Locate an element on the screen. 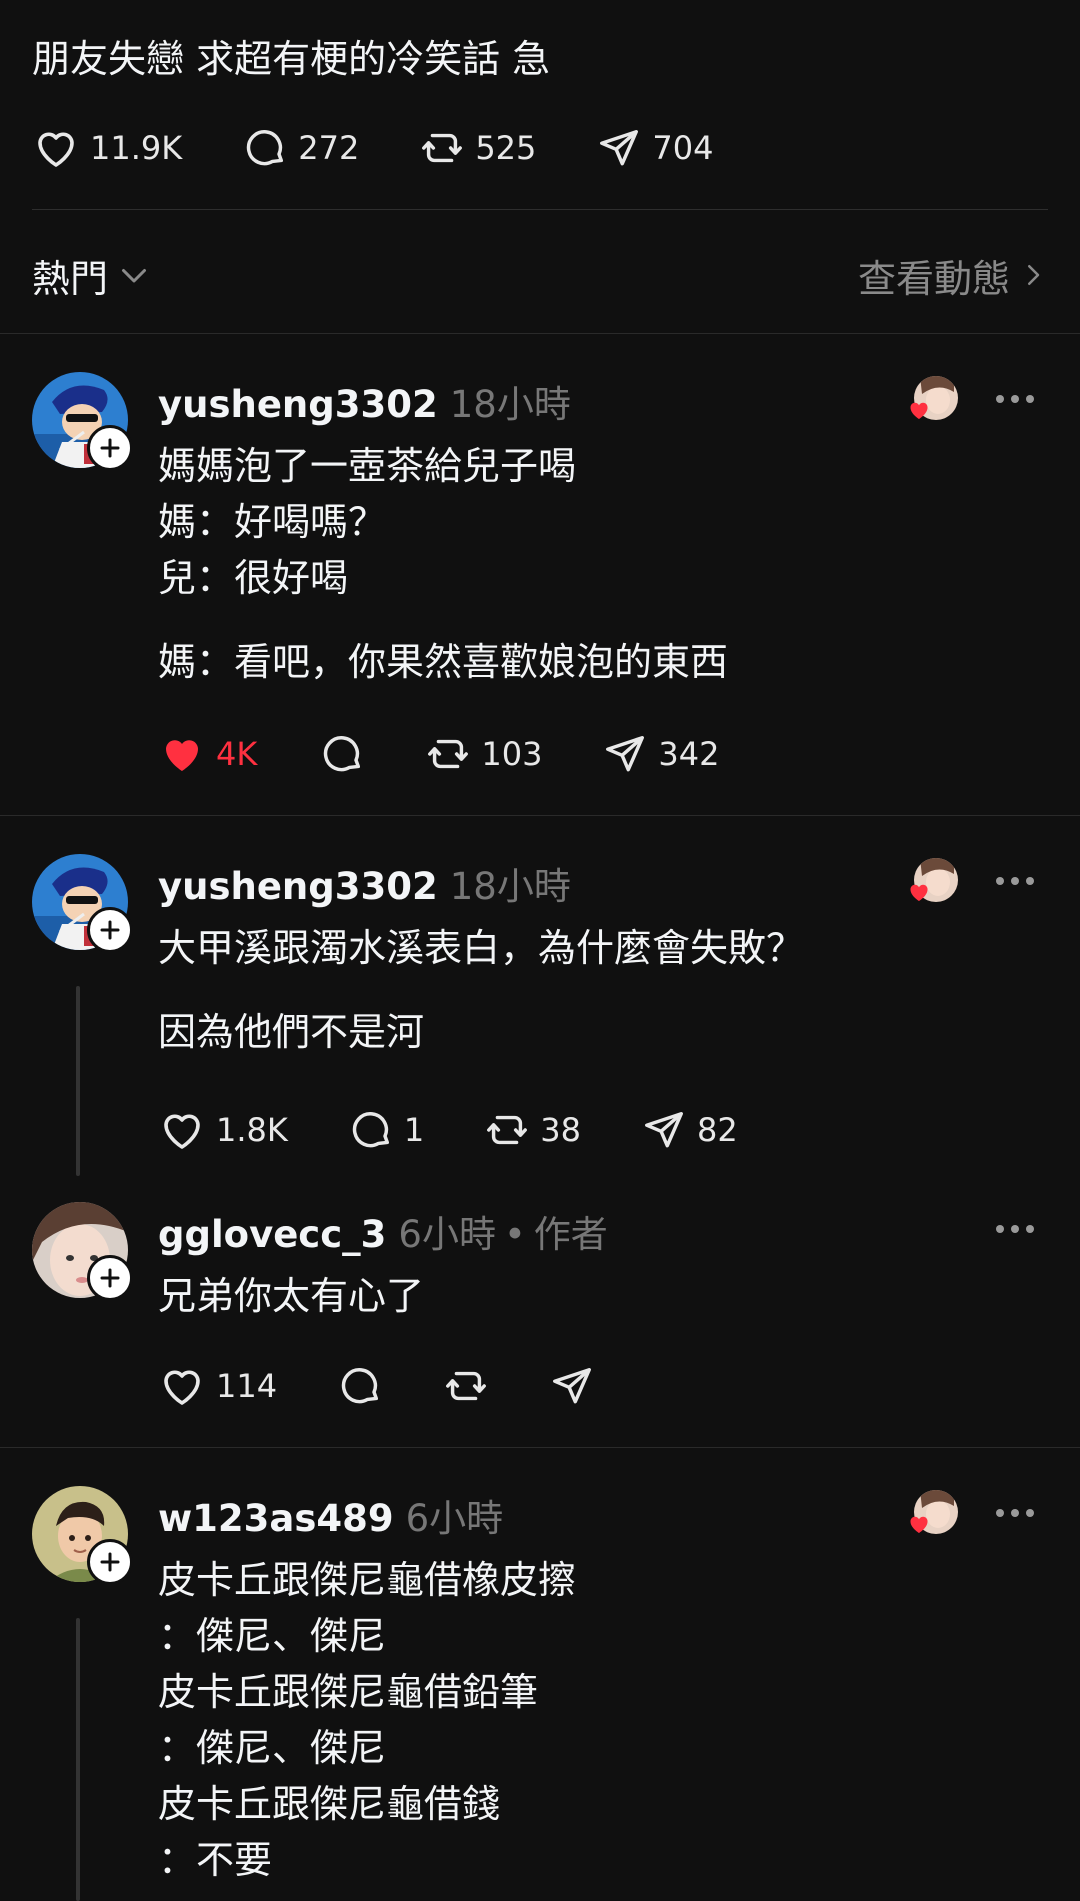 The width and height of the screenshot is (1080, 1901). reply-punchline: 媽：看吧，你果然喜歡娘泡的東西 is located at coordinates (443, 662).